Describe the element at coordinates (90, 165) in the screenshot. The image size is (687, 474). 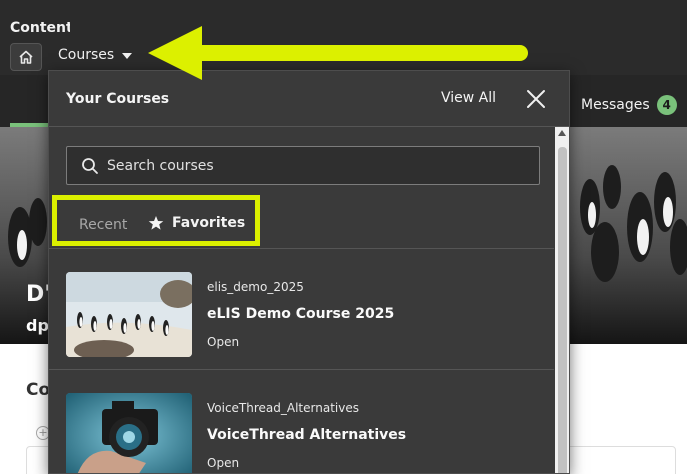
I see `search-icon` at that location.